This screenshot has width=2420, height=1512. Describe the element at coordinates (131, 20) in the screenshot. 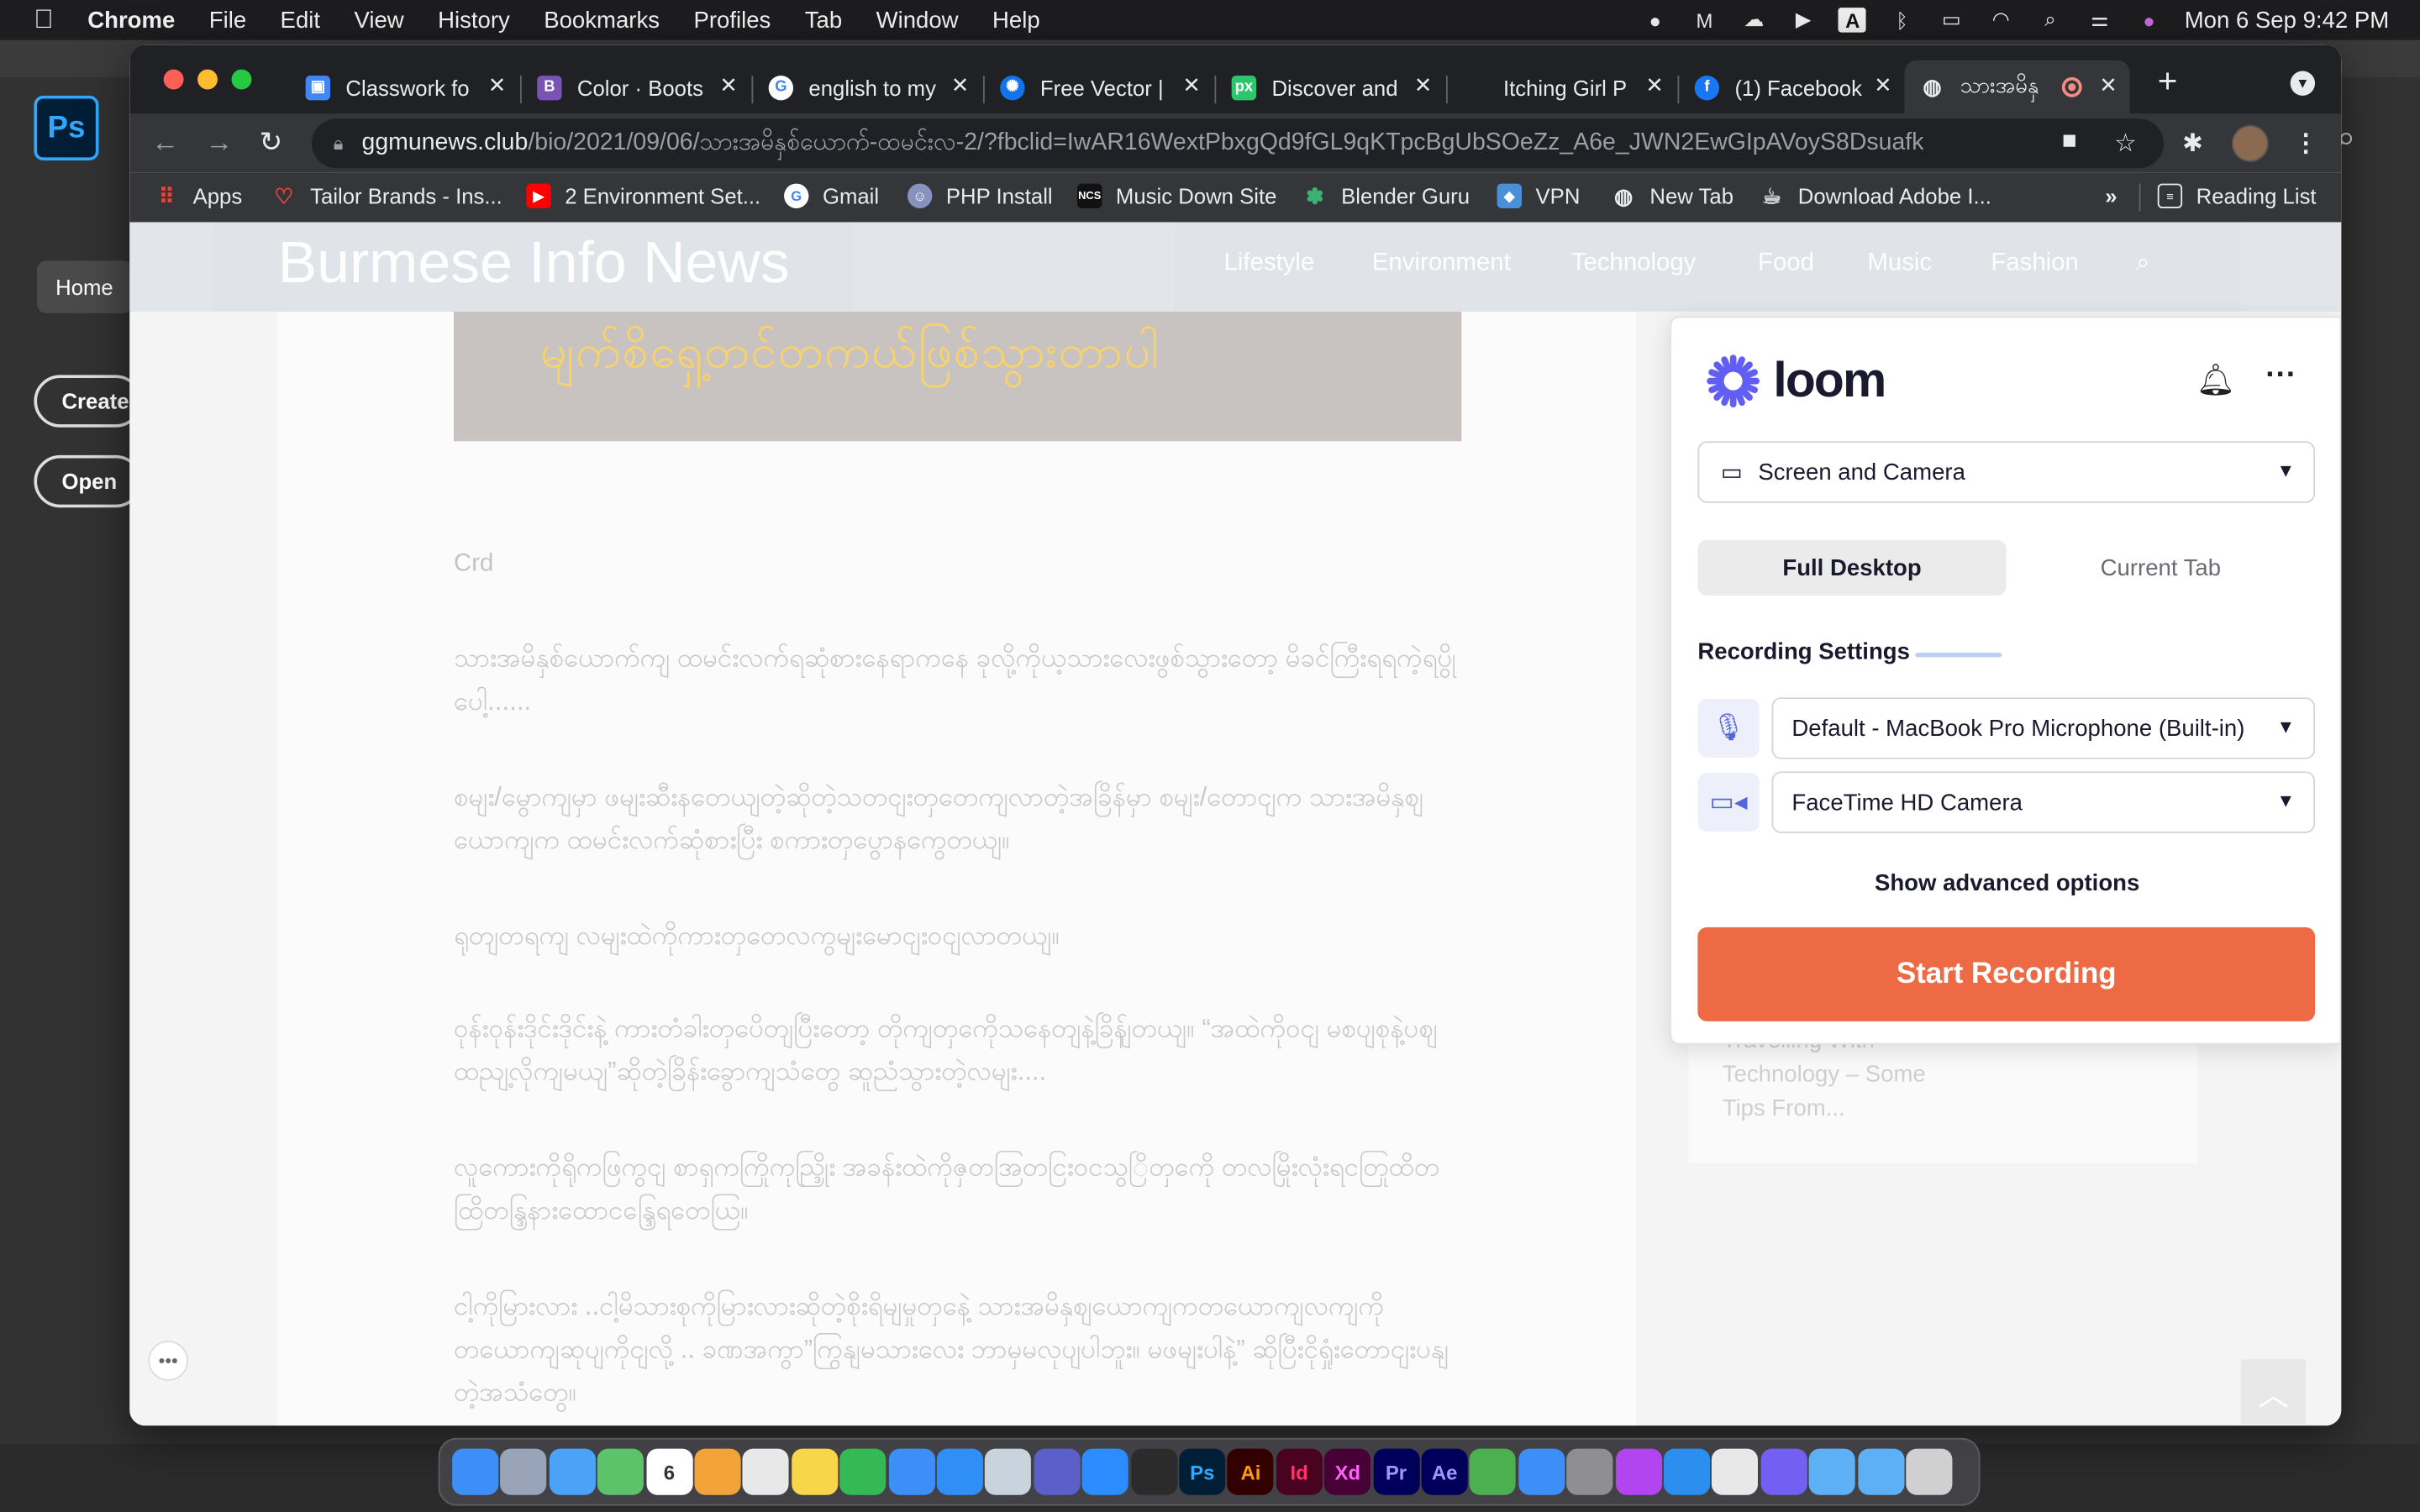

I see `app-menu: Chrome` at that location.